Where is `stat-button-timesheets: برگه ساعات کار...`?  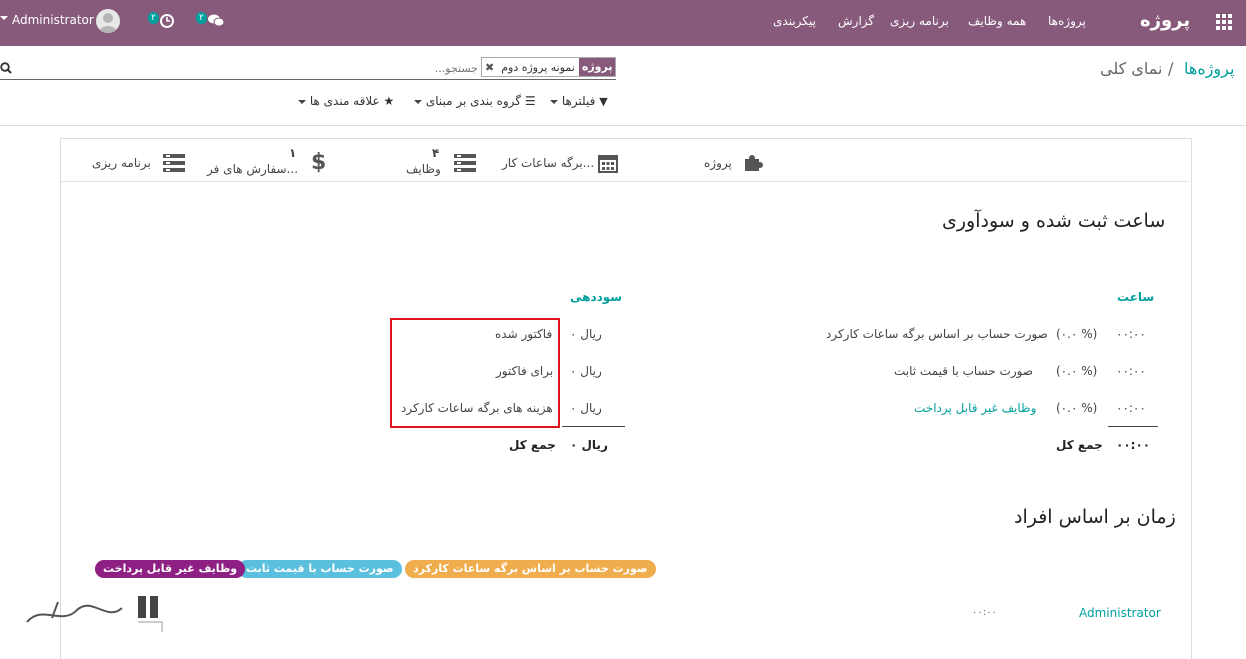
stat-button-timesheets: برگه ساعات کار... is located at coordinates (562, 163).